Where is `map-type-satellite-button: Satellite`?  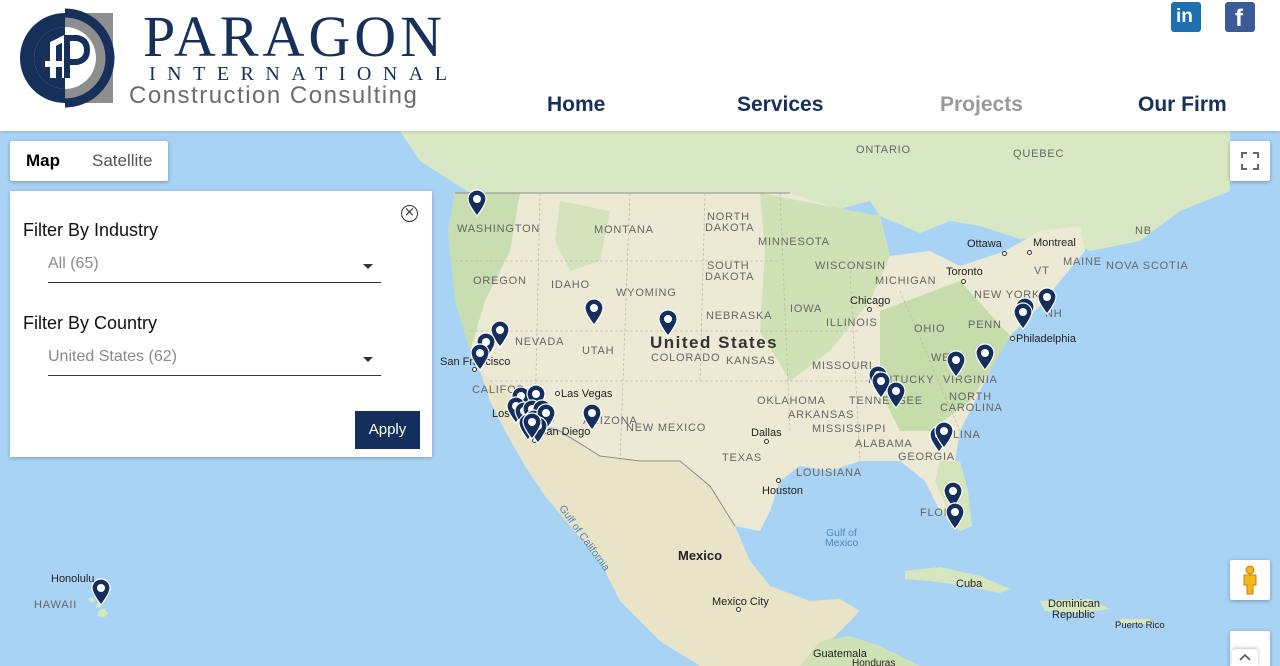 map-type-satellite-button: Satellite is located at coordinates (122, 161).